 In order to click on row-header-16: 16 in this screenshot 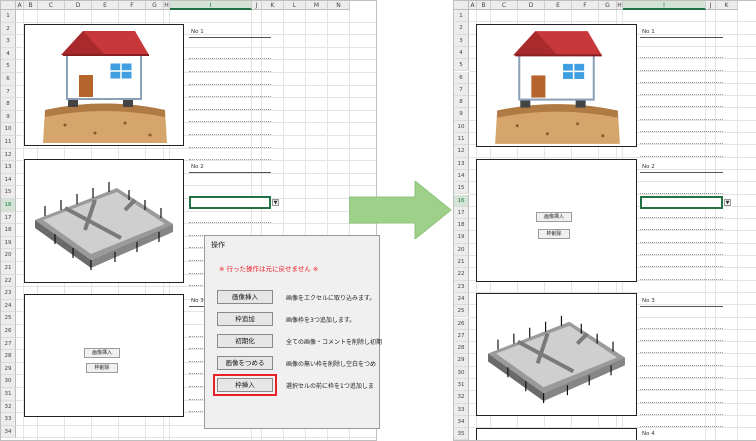, I will do `click(461, 200)`.